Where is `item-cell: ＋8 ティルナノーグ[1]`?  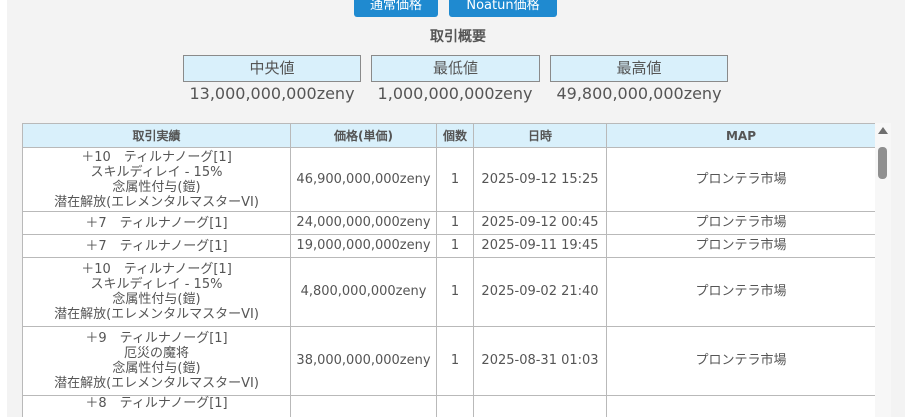
item-cell: ＋8 ティルナノーグ[1] is located at coordinates (156, 406).